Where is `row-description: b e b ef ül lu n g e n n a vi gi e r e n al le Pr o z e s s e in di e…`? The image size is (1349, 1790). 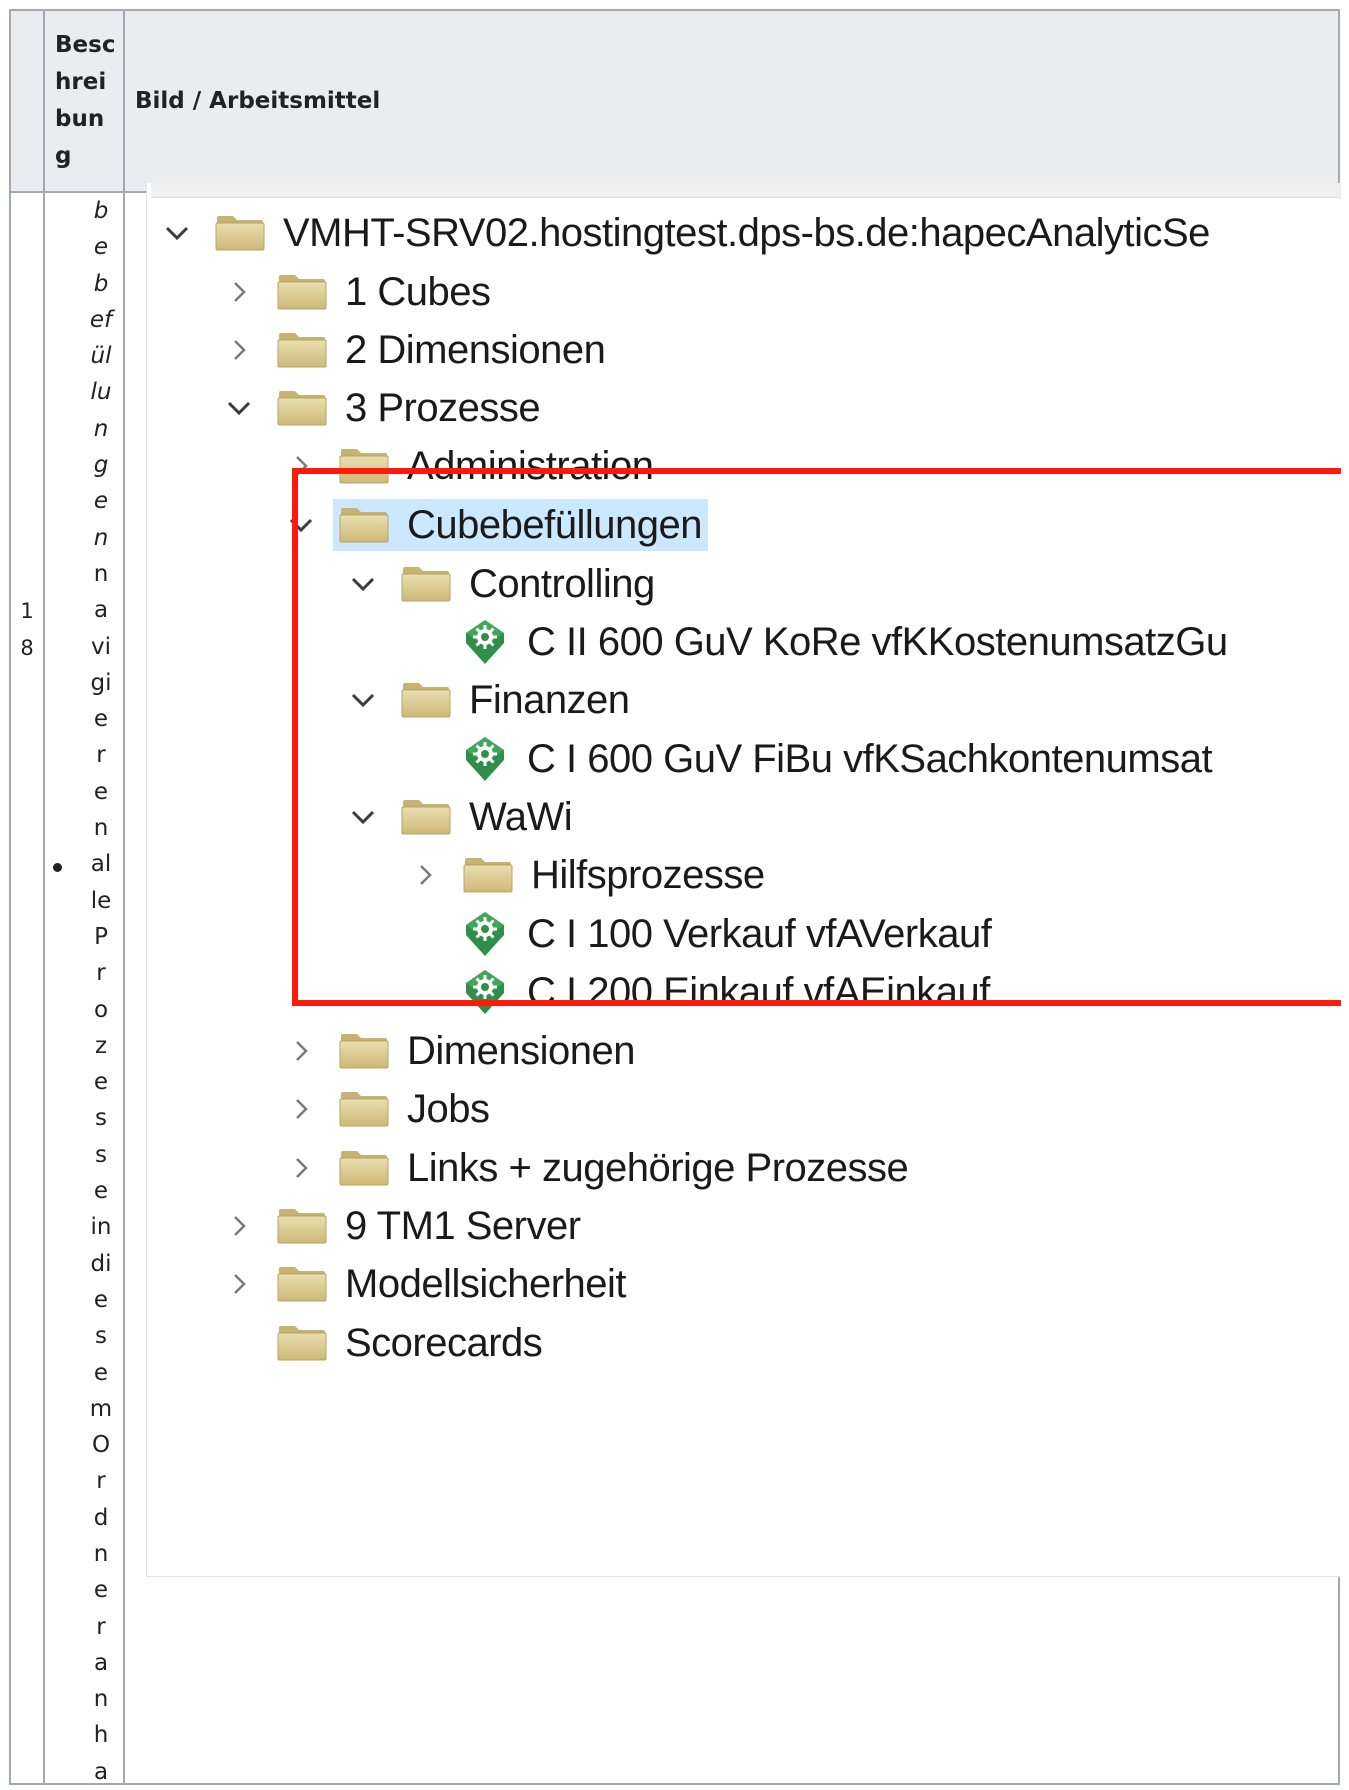 row-description: b e b ef ül lu n g e n n a vi gi e r e n al le Pr o z e s s e in di e… is located at coordinates (84, 988).